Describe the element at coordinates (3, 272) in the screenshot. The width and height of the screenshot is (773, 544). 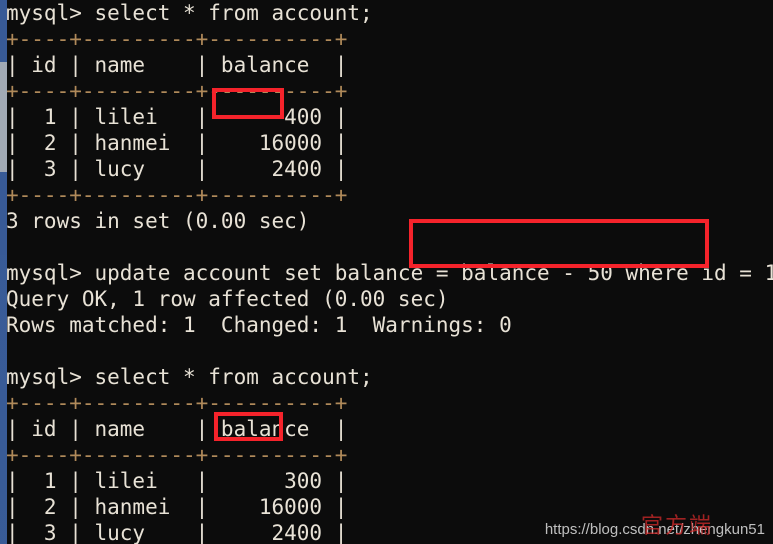
I see `vertical-scrollbar` at that location.